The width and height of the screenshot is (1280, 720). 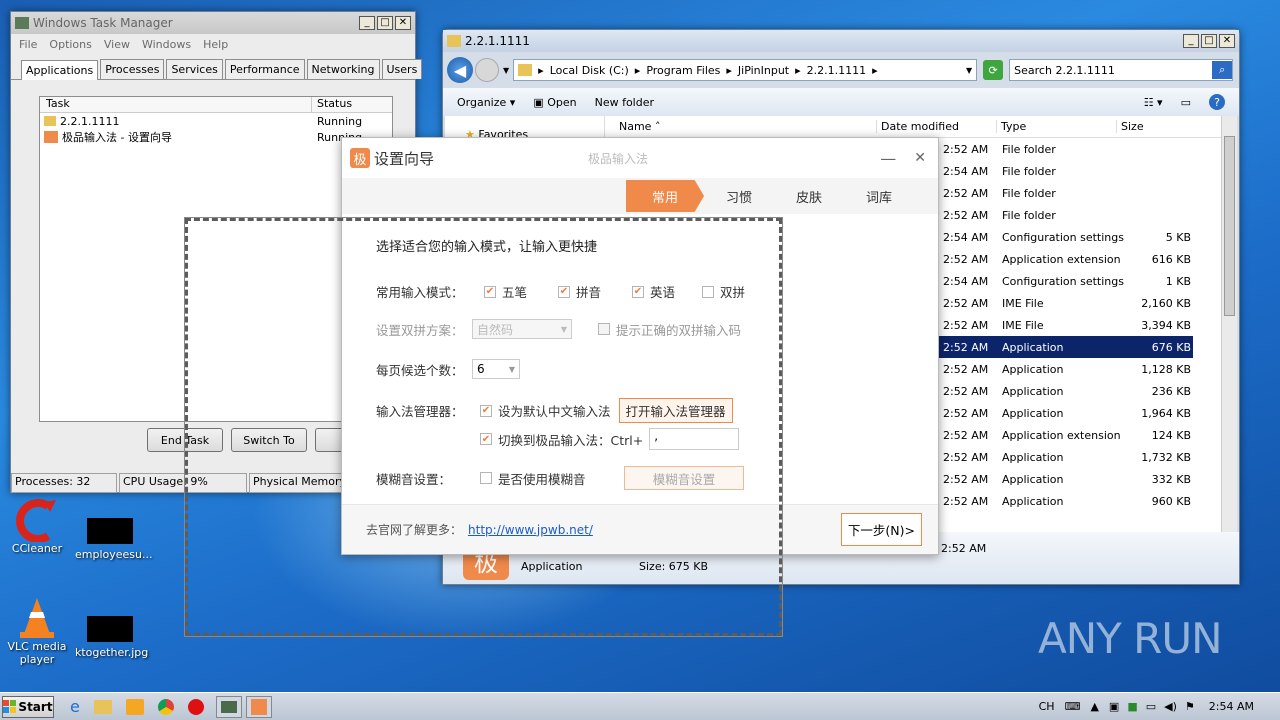 I want to click on desktop-icon-ktogether: ktogether.jpg, so click(x=111, y=627).